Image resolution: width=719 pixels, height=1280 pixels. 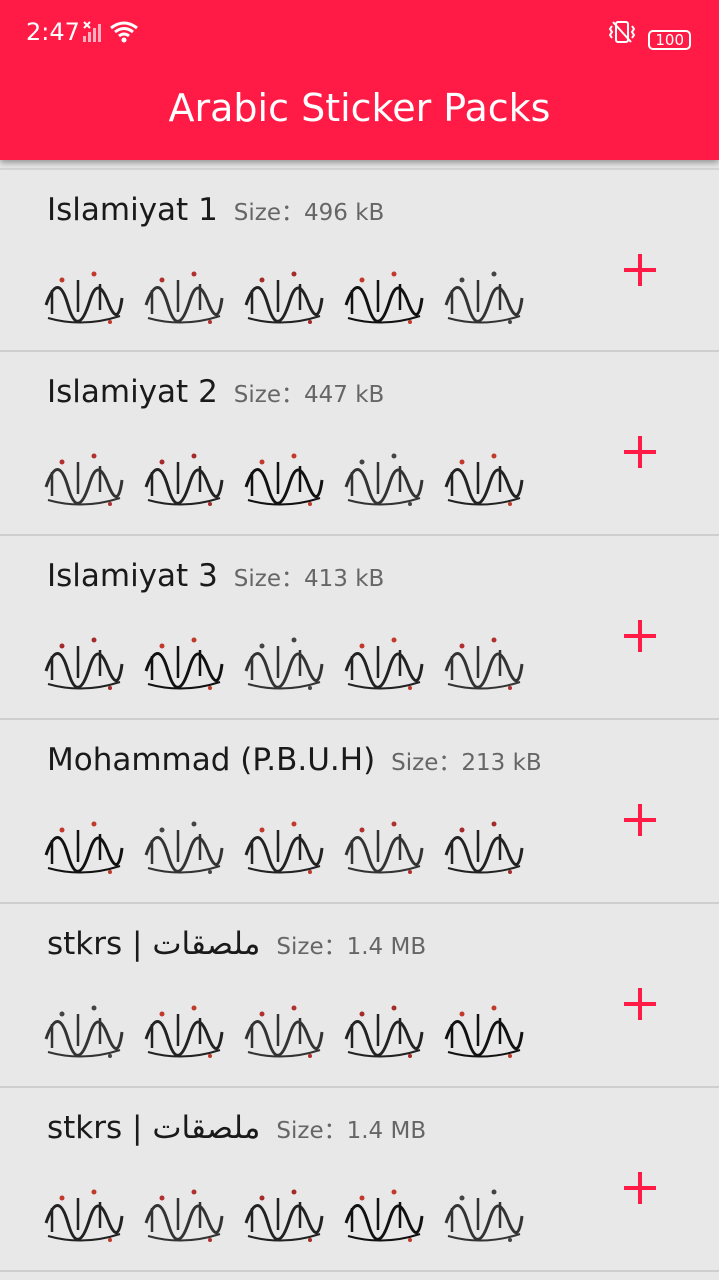 I want to click on sticker-pack-row: Islamiyat 3 Size：413 kB, so click(x=359, y=628).